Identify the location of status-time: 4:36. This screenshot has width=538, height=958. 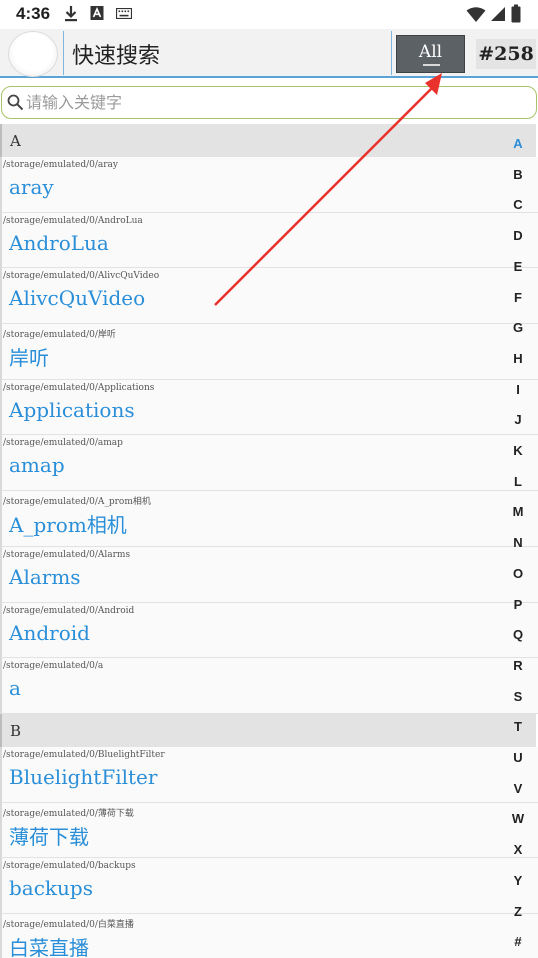
(33, 13).